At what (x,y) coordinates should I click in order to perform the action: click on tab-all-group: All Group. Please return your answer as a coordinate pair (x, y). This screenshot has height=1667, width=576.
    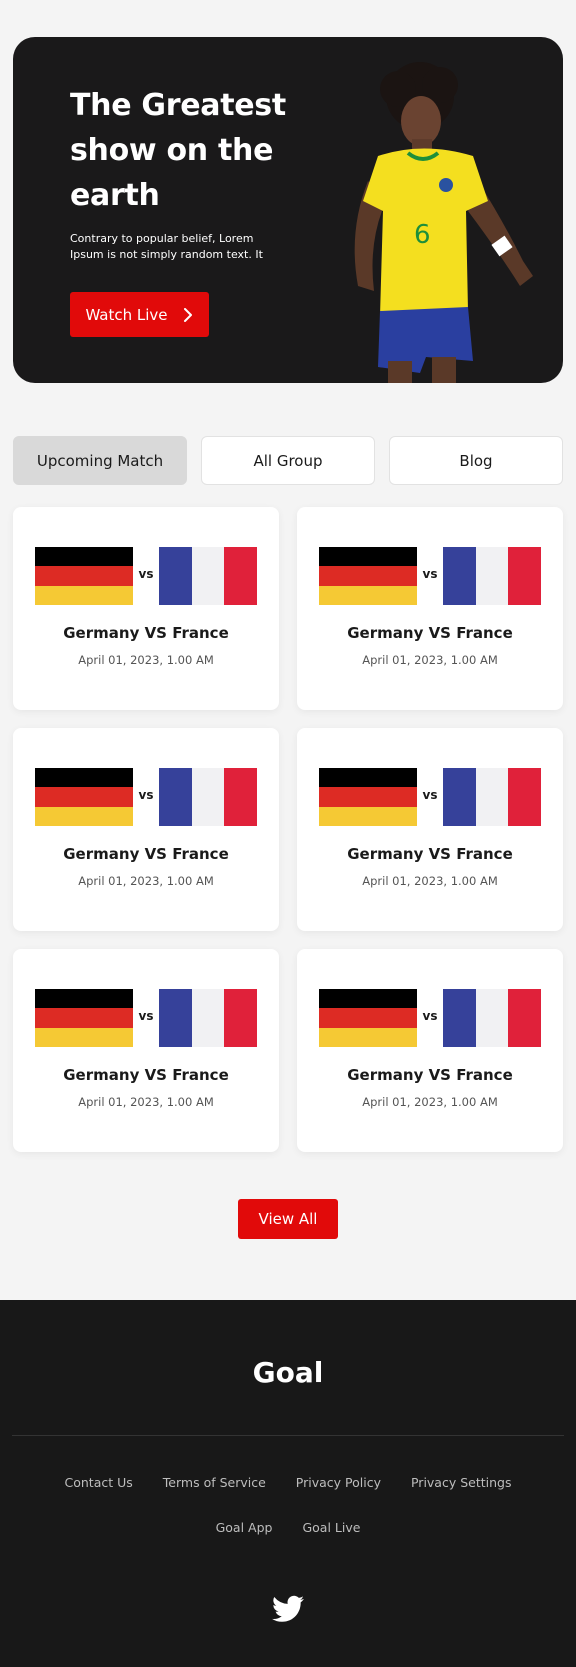
    Looking at the image, I should click on (288, 460).